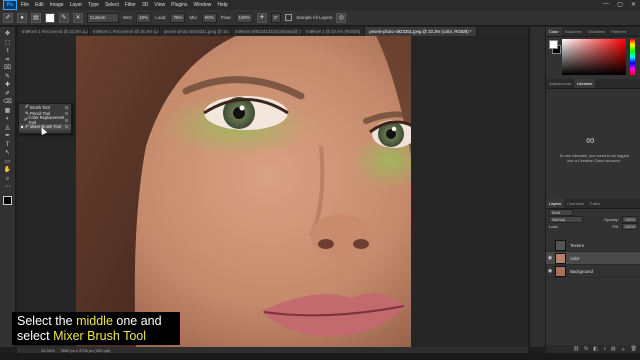  What do you see at coordinates (620, 4) in the screenshot?
I see `maximize-icon: ▢` at bounding box center [620, 4].